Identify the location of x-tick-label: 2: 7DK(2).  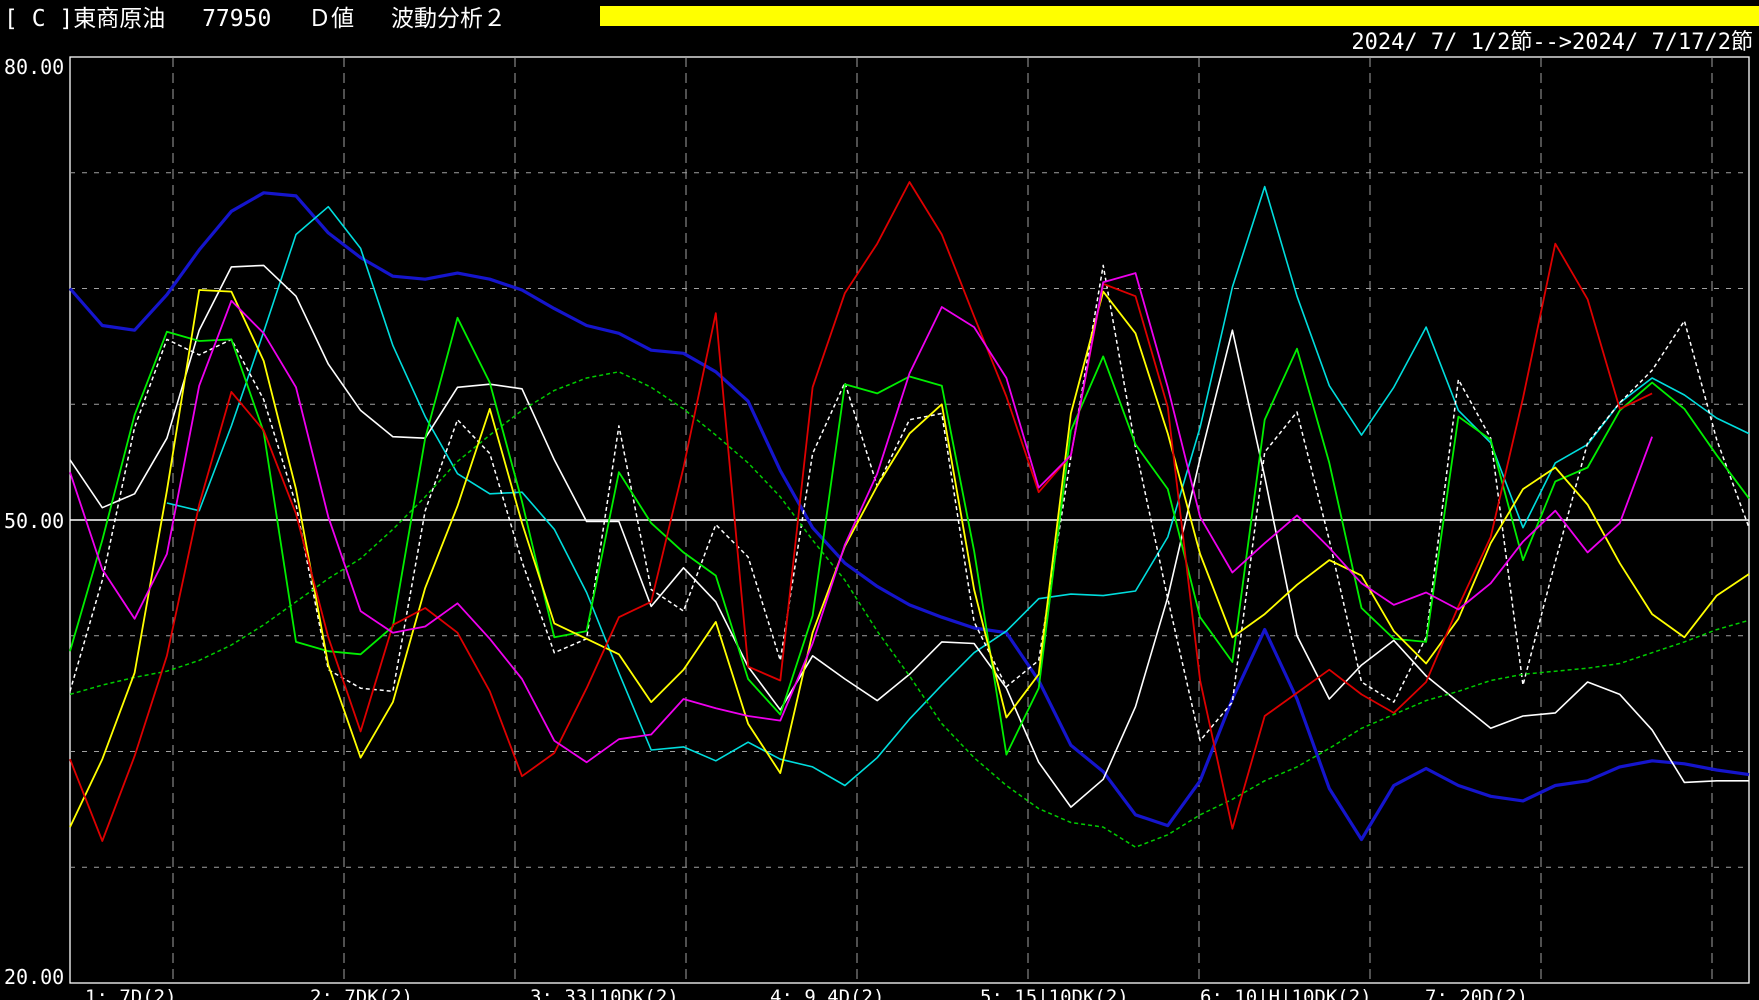
(361, 993).